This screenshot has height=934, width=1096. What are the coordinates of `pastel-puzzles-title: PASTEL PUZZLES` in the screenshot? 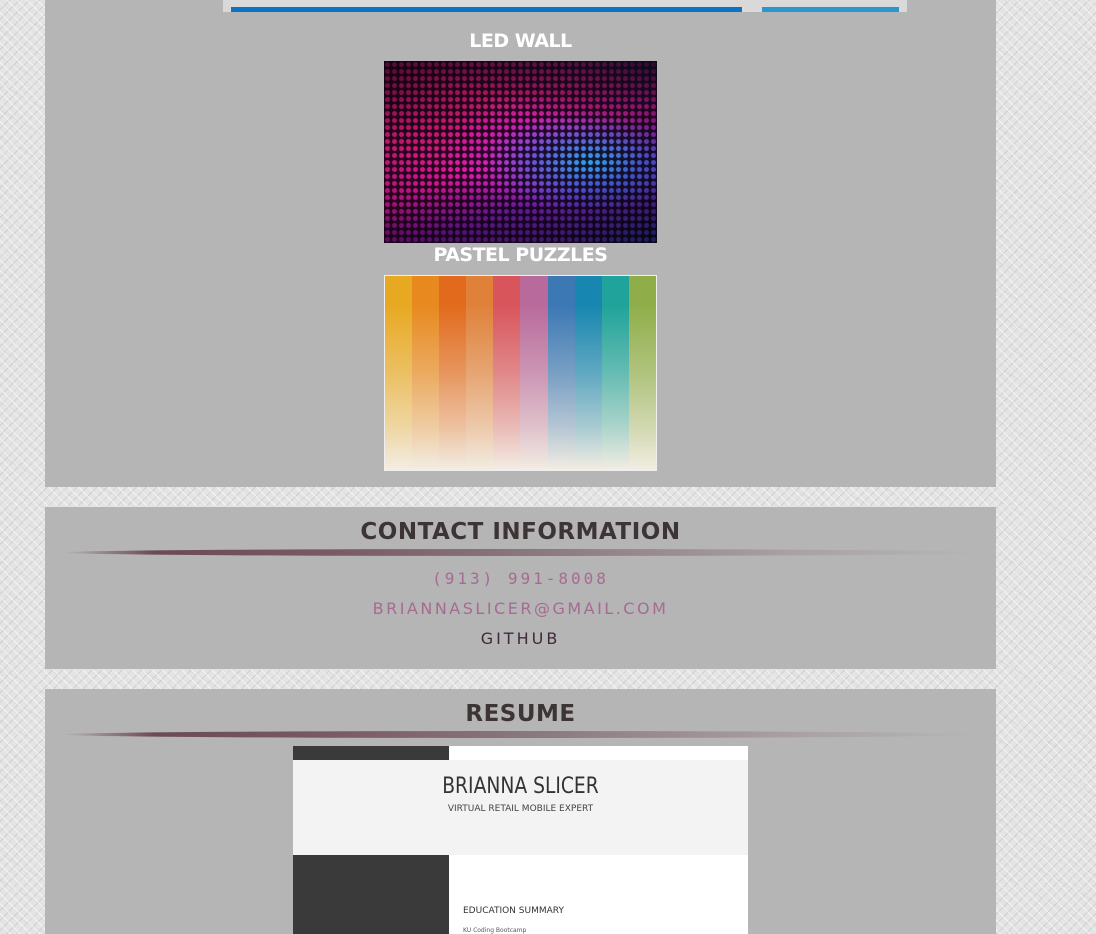 It's located at (520, 255).